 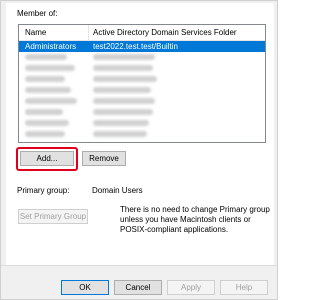 What do you see at coordinates (177, 32) in the screenshot?
I see `column-header-folder: Active Directory Domain Services Folder` at bounding box center [177, 32].